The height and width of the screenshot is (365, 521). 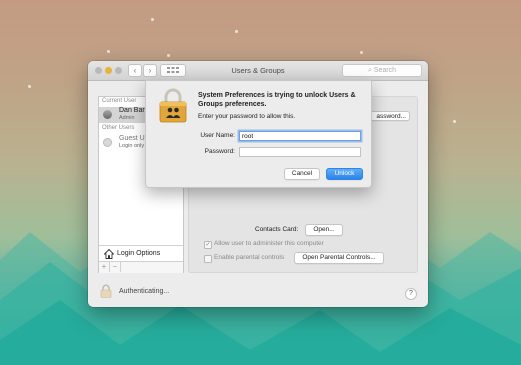 I want to click on titlebar: ‹ › Users & Groups ⌕ Search, so click(x=258, y=71).